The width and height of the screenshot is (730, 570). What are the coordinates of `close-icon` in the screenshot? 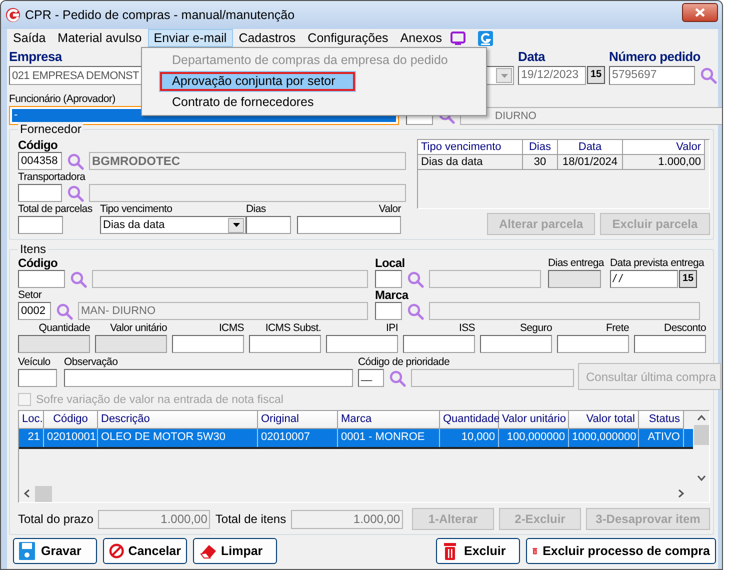 It's located at (700, 12).